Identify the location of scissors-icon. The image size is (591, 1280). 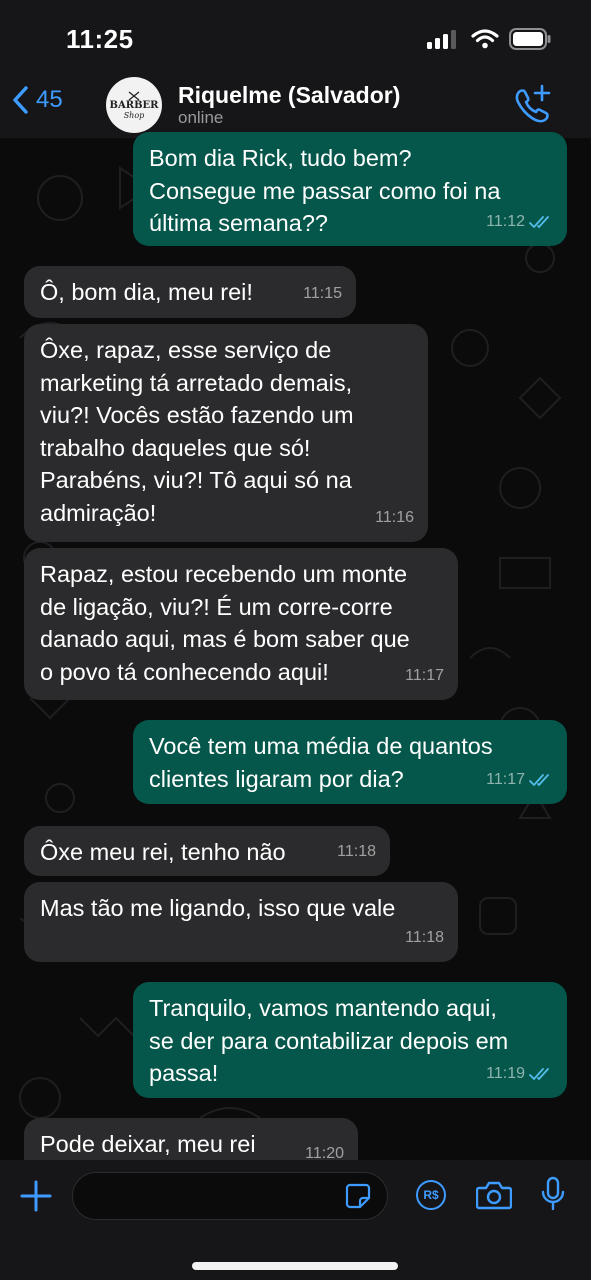
(134, 95).